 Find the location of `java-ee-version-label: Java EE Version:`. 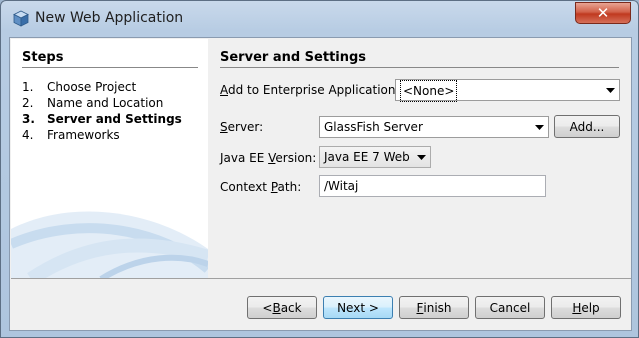

java-ee-version-label: Java EE Version: is located at coordinates (268, 158).